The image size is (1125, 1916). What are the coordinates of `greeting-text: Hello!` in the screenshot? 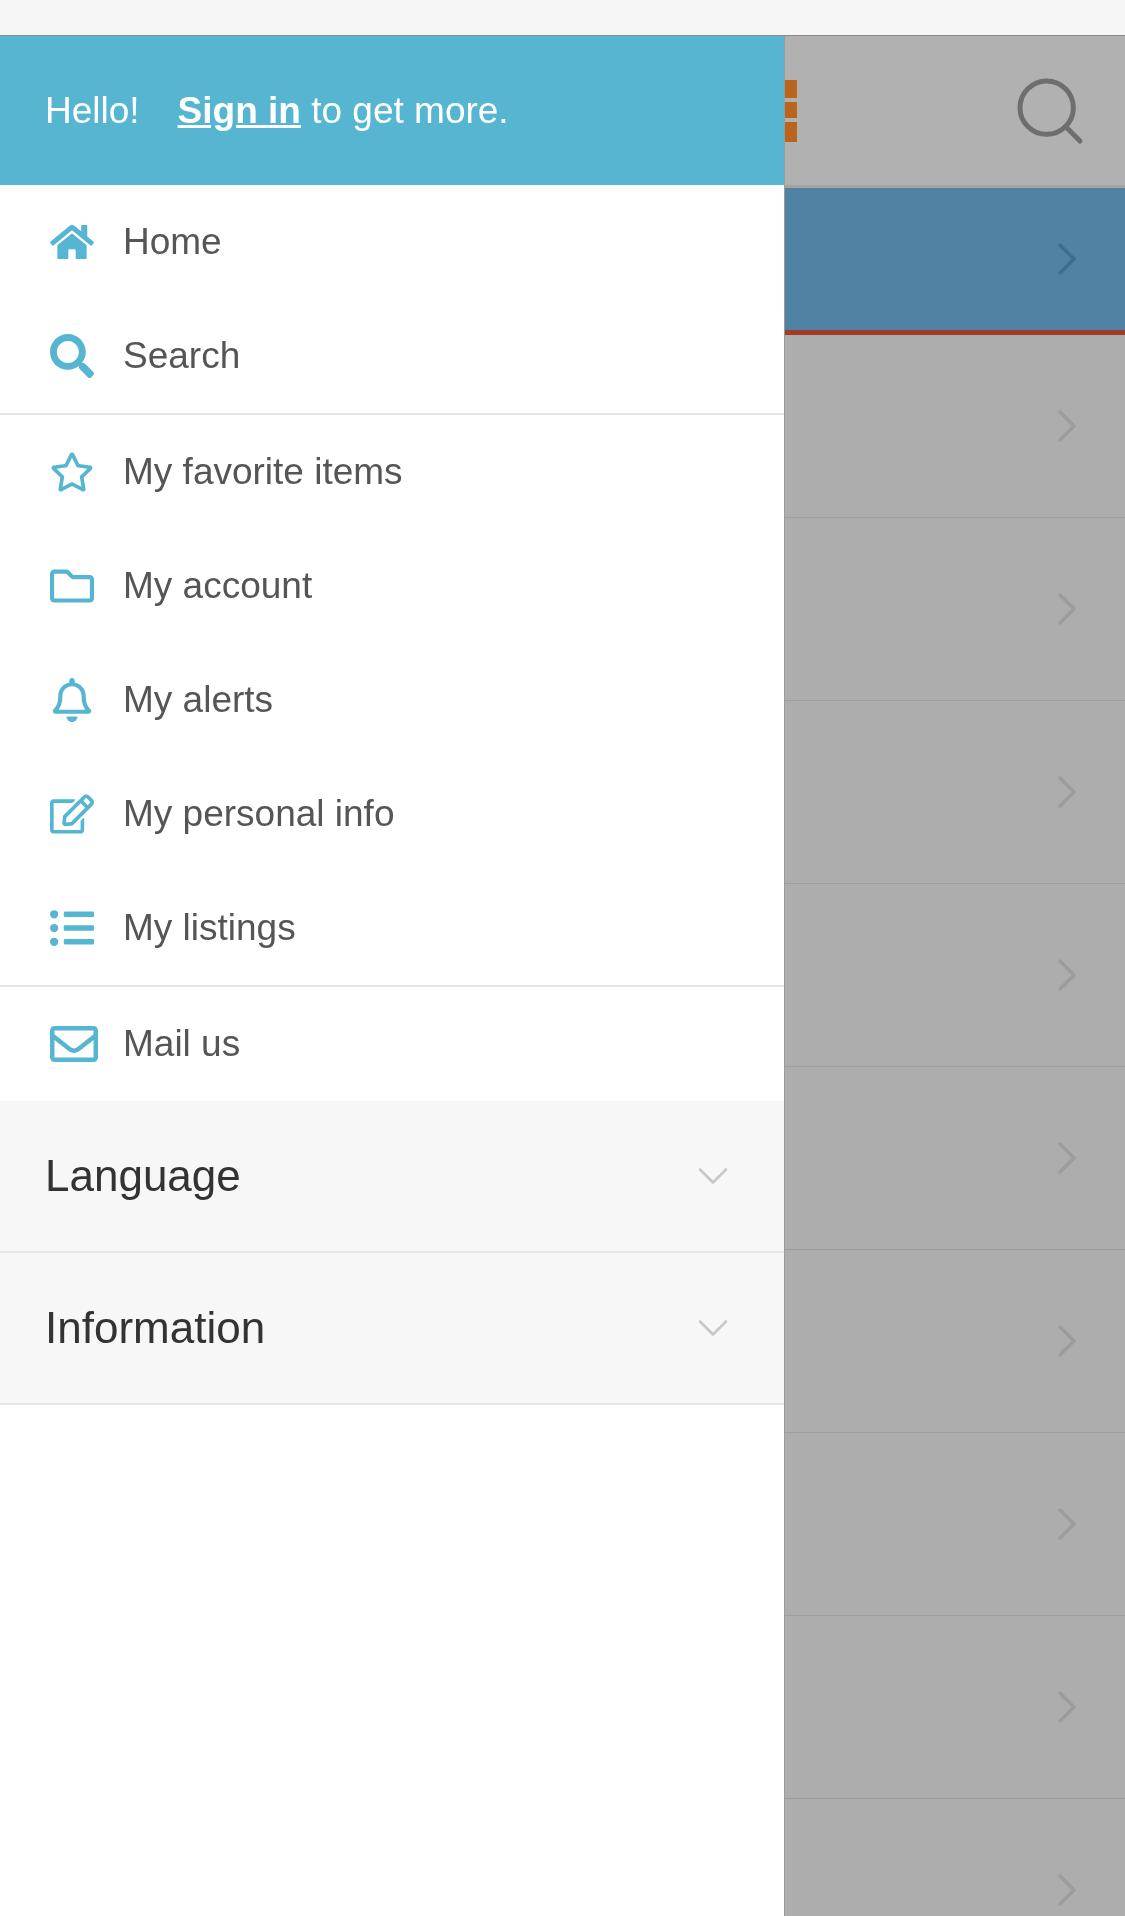 It's located at (92, 110).